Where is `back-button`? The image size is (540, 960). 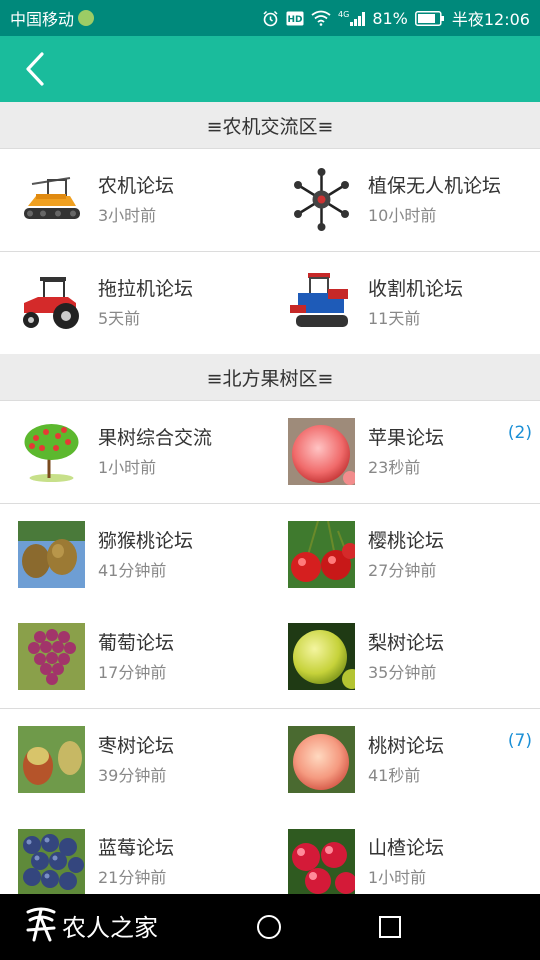 back-button is located at coordinates (35, 69).